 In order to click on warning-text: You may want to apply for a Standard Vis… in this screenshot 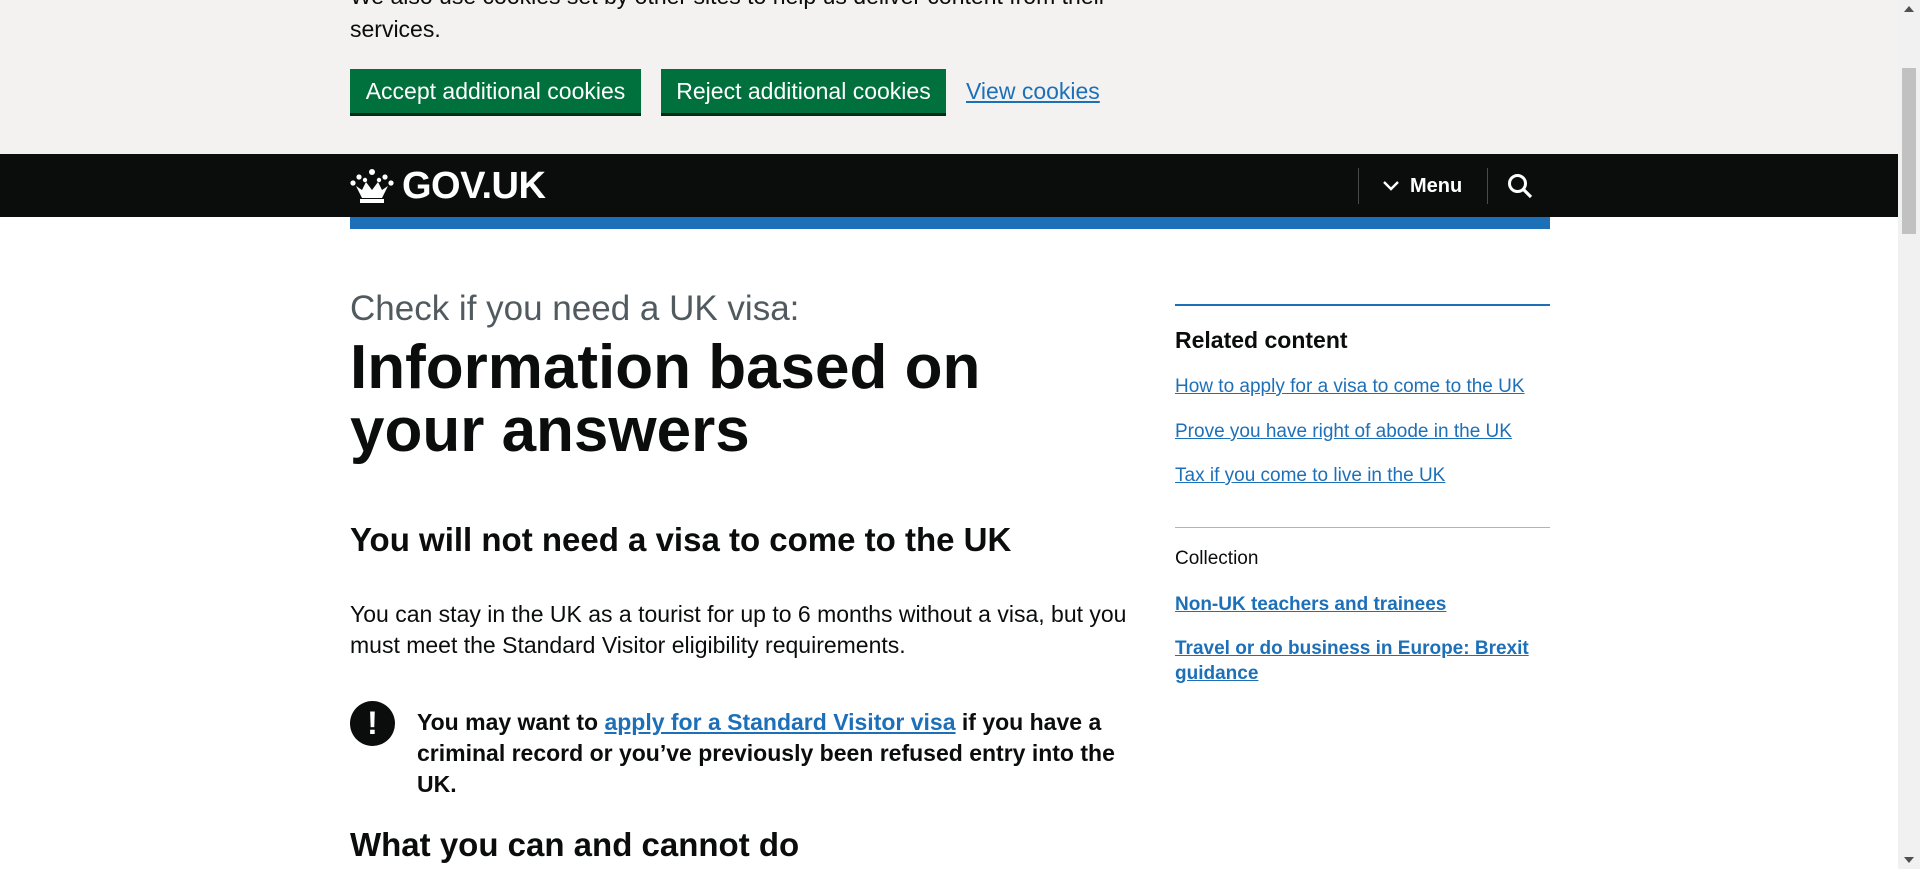, I will do `click(777, 753)`.